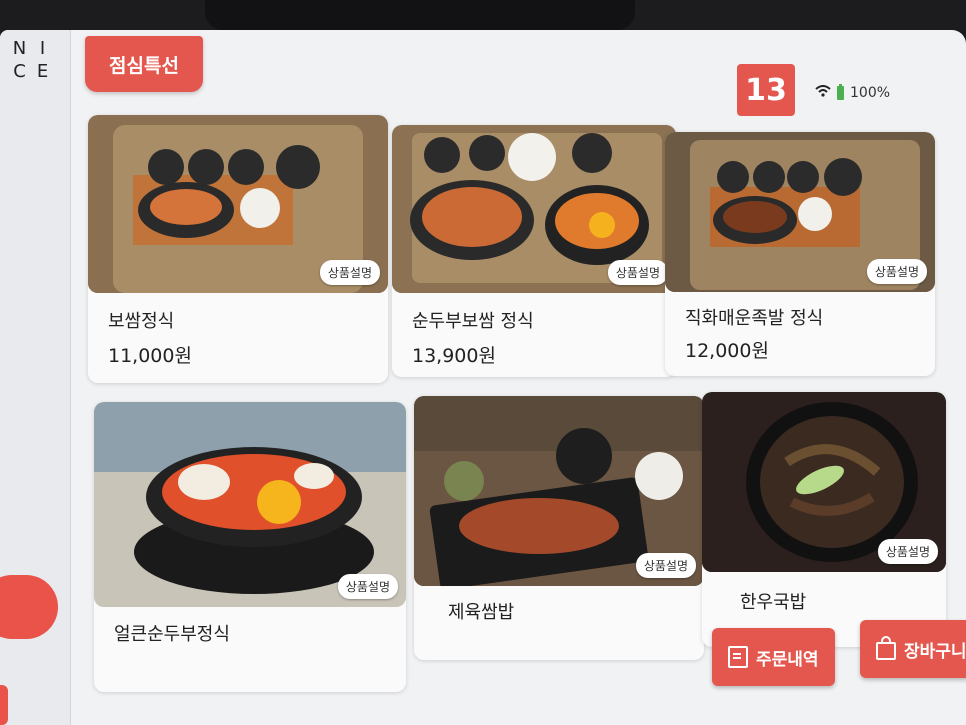 This screenshot has width=966, height=725. I want to click on table-number-badge: 13, so click(766, 90).